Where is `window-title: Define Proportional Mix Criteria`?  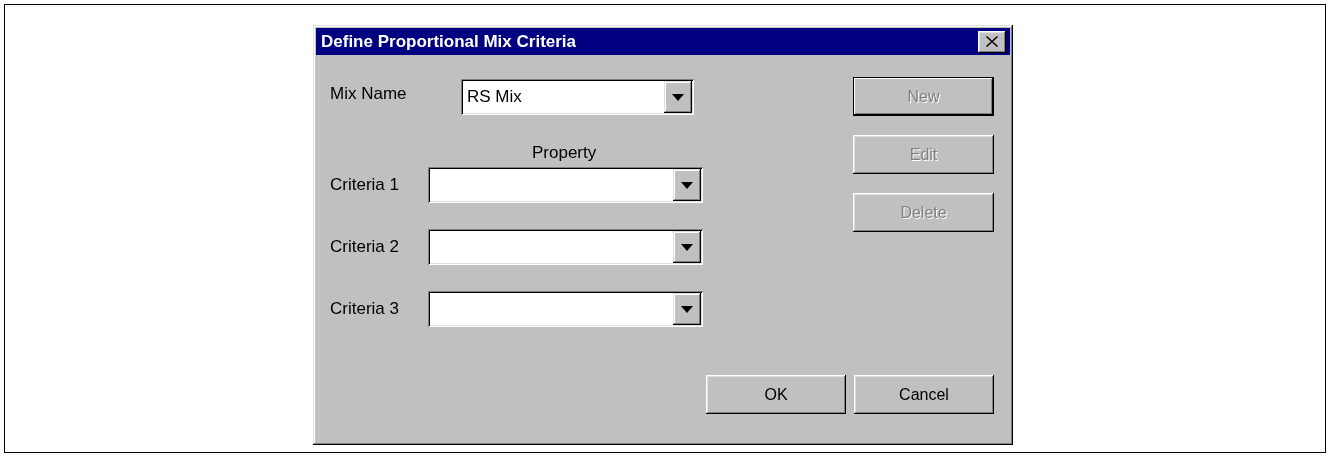
window-title: Define Proportional Mix Criteria is located at coordinates (449, 41).